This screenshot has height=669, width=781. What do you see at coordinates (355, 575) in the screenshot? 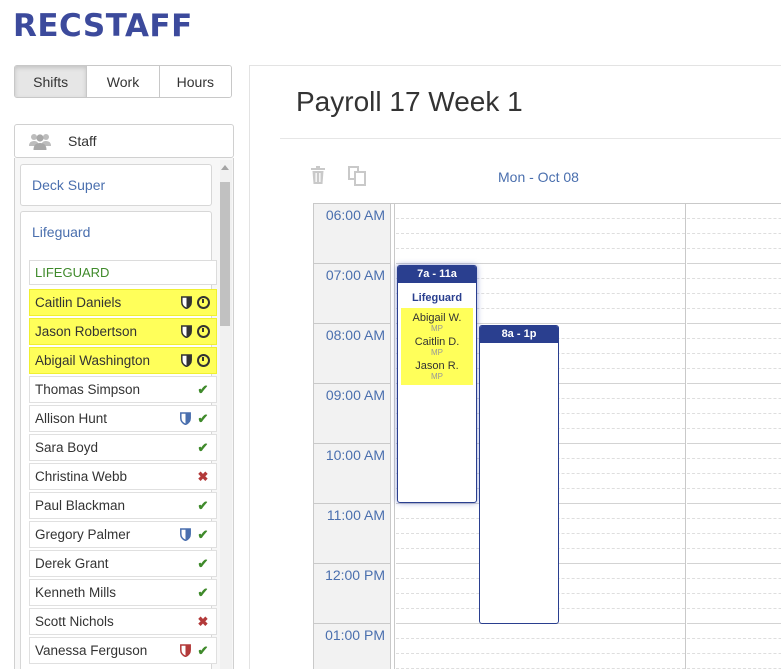
I see `time-label: 12:00 PM` at bounding box center [355, 575].